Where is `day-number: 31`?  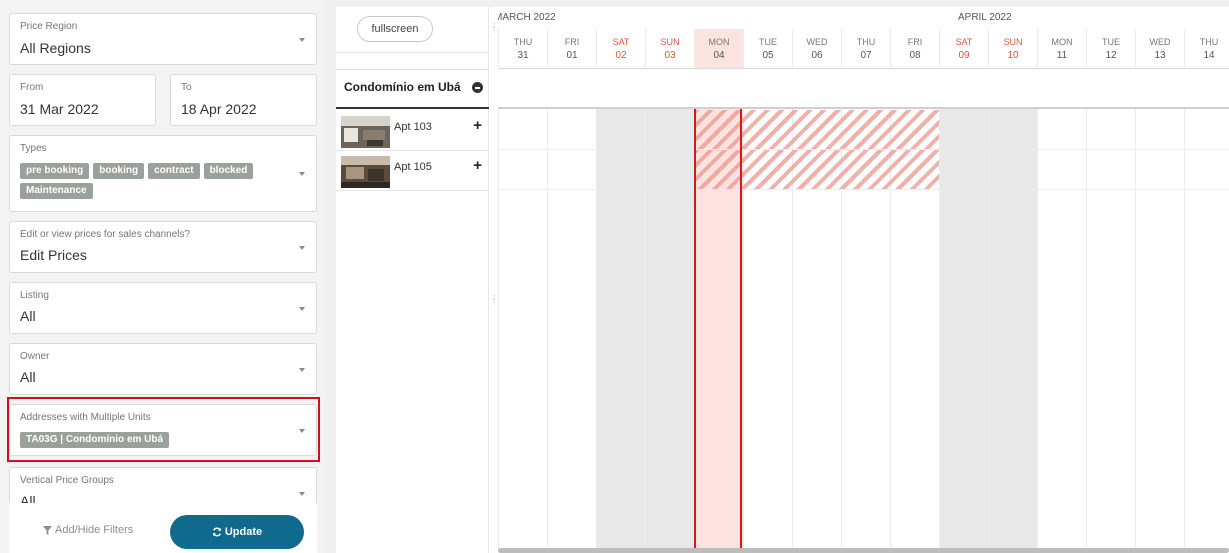 day-number: 31 is located at coordinates (523, 55).